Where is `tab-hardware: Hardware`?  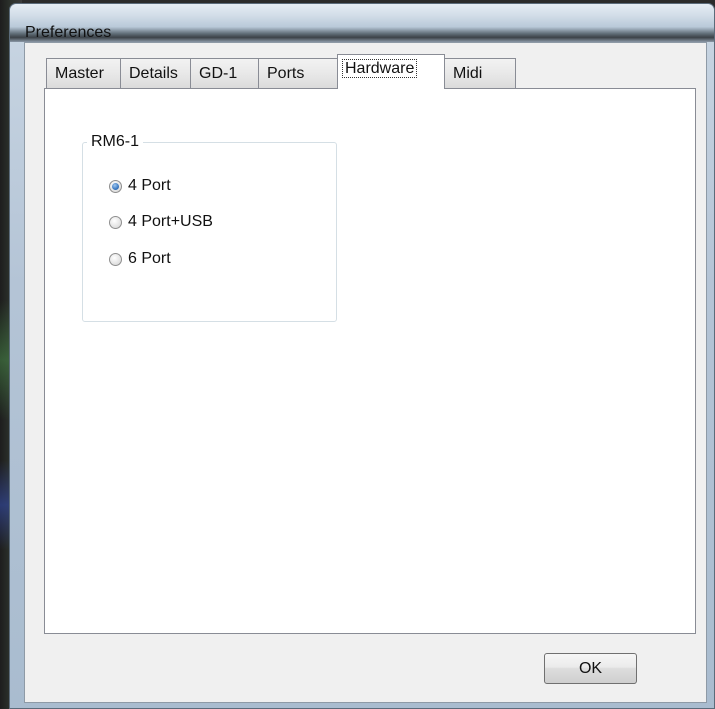 tab-hardware: Hardware is located at coordinates (391, 71).